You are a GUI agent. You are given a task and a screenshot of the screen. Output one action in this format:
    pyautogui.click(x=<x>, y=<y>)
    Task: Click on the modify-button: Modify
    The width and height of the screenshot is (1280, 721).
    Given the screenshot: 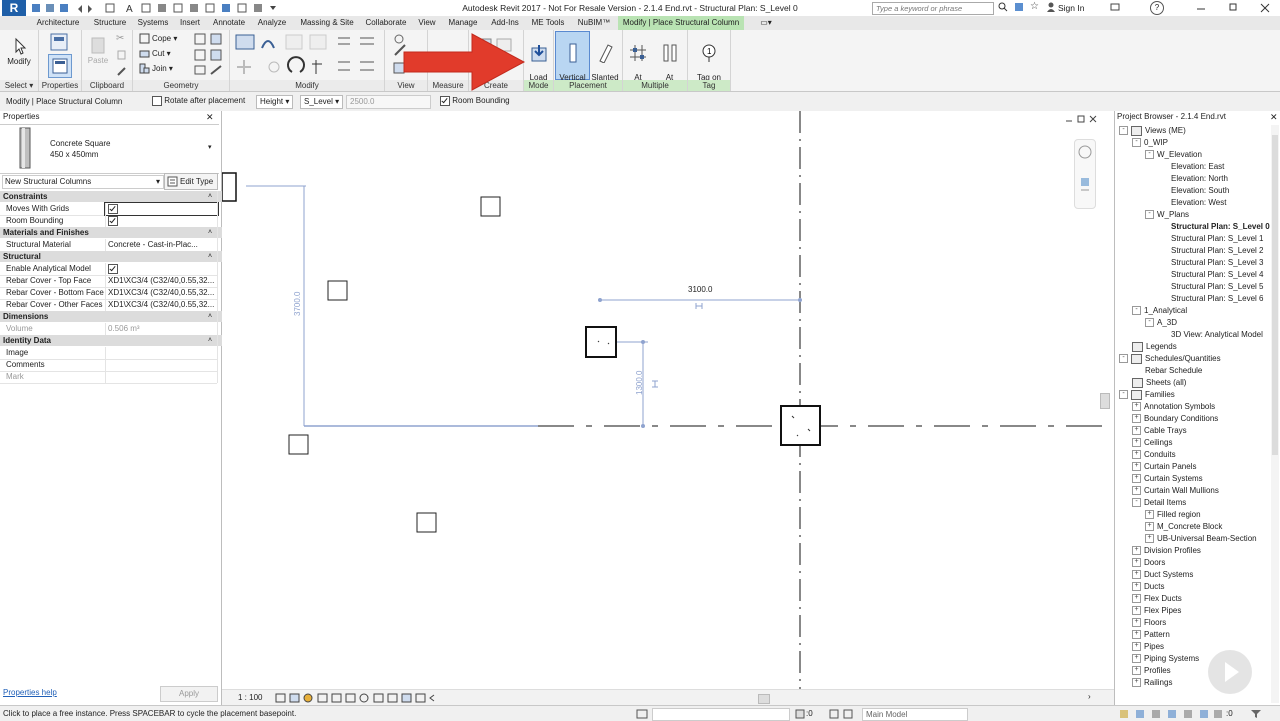 What is the action you would take?
    pyautogui.click(x=19, y=50)
    